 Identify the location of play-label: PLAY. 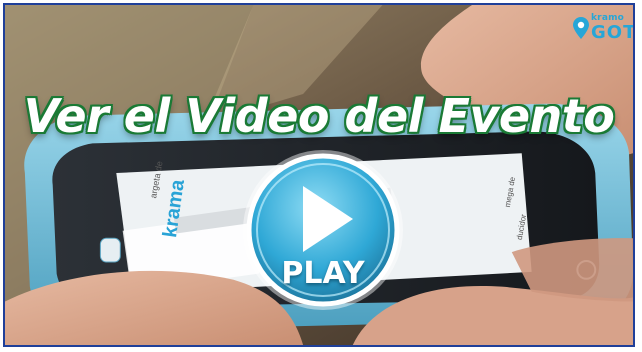
(323, 273).